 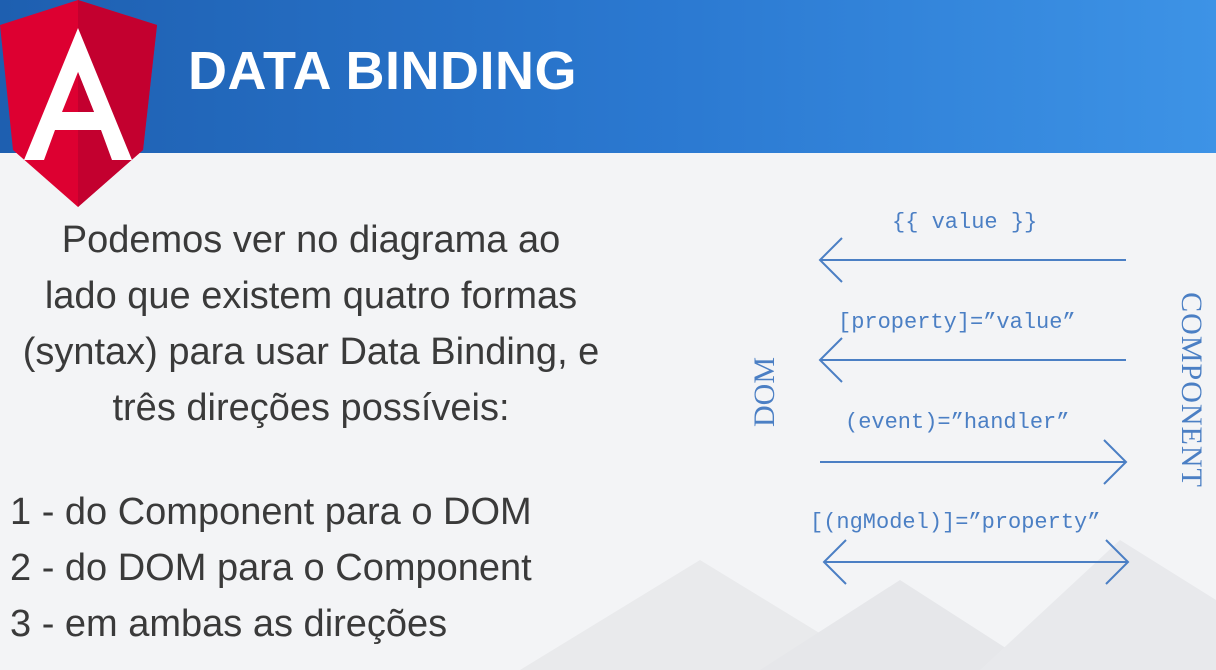 What do you see at coordinates (1191, 390) in the screenshot?
I see `component-label: COMPONENT` at bounding box center [1191, 390].